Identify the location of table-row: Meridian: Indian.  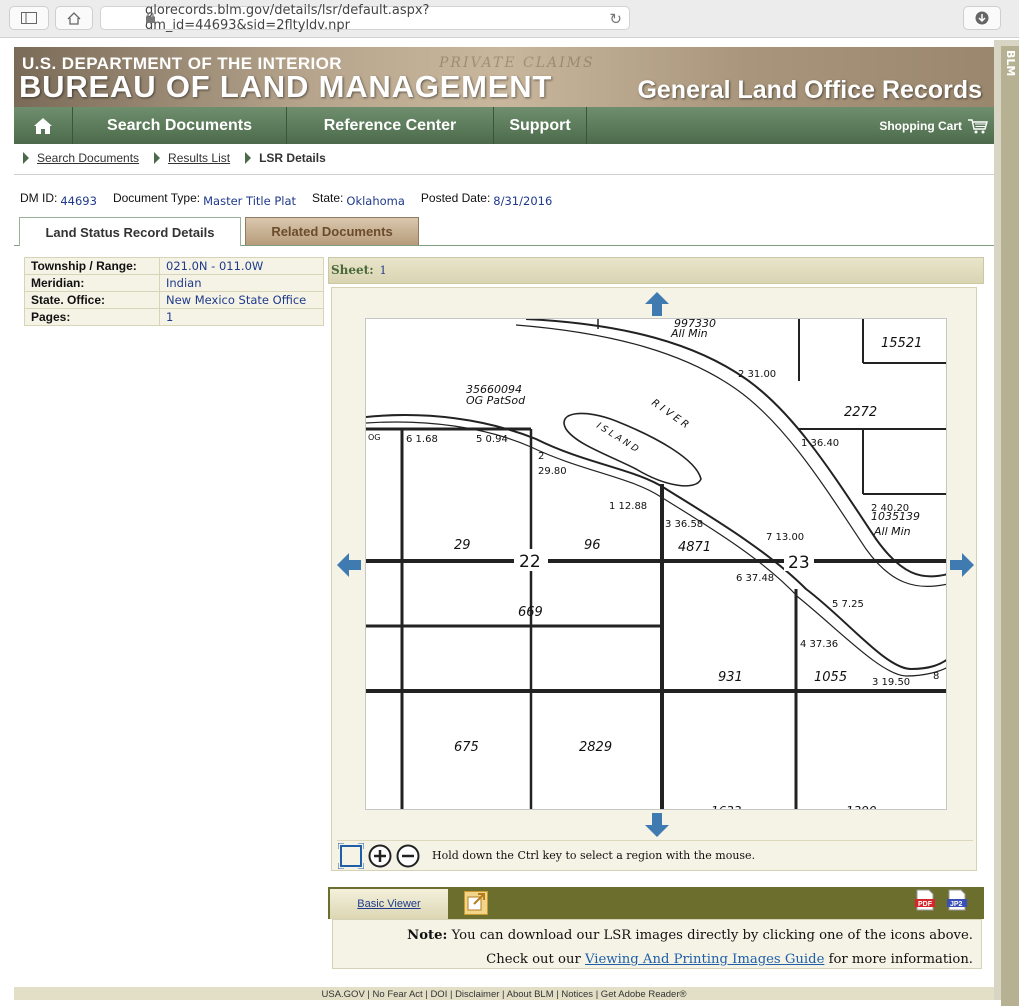
(174, 283).